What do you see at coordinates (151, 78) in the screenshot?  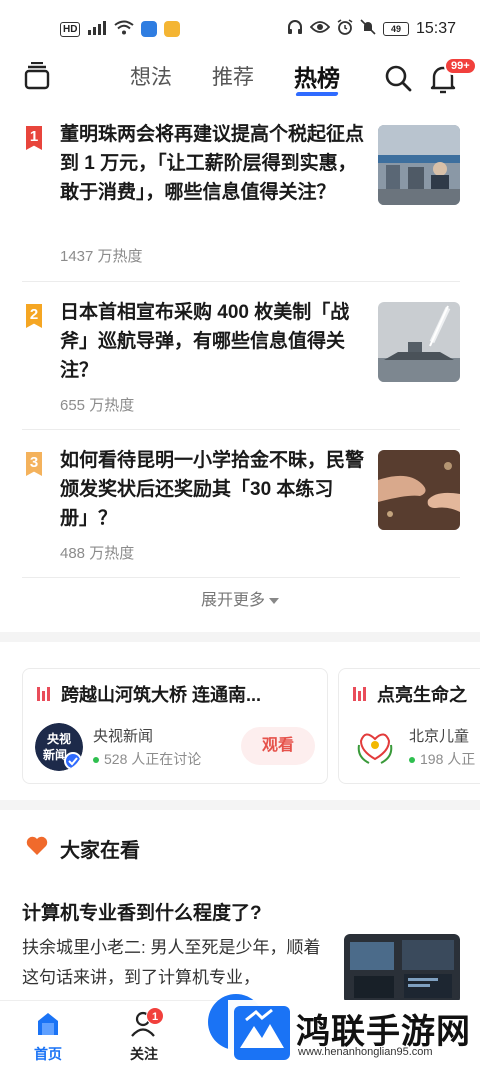 I see `tab-ideas: 想法` at bounding box center [151, 78].